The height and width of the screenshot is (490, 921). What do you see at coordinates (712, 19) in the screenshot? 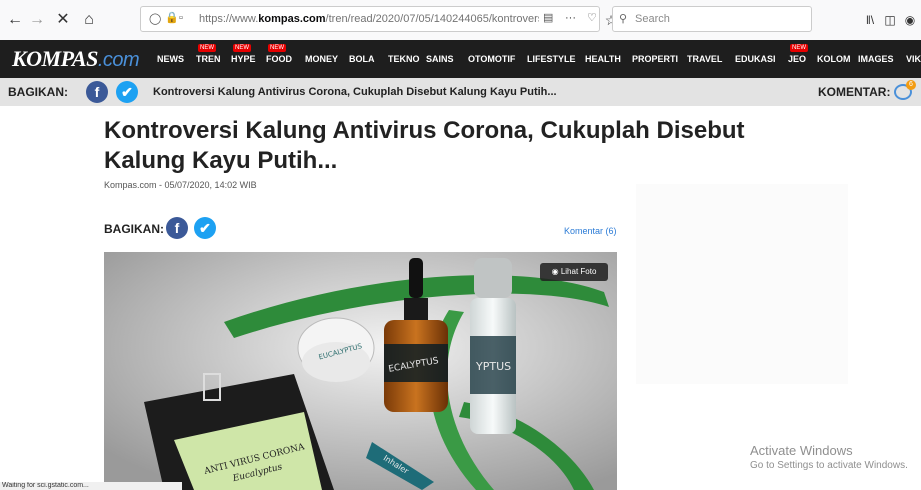
I see `search-bar: ⚲ Search` at bounding box center [712, 19].